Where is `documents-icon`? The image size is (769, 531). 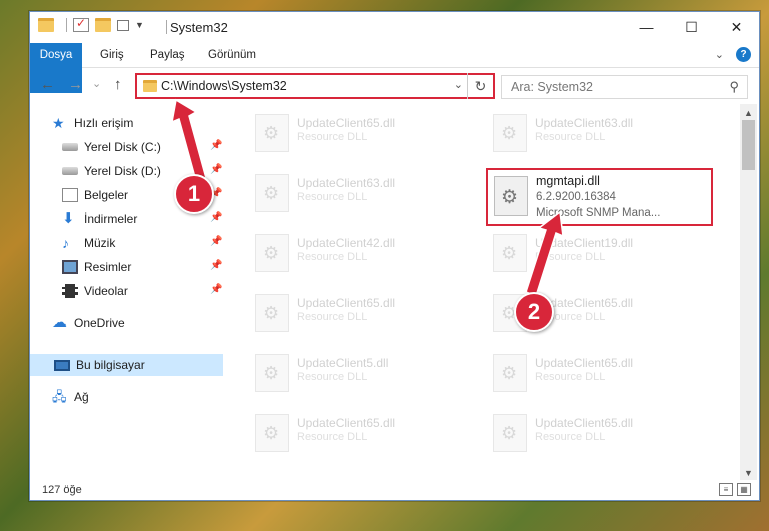 documents-icon is located at coordinates (70, 195).